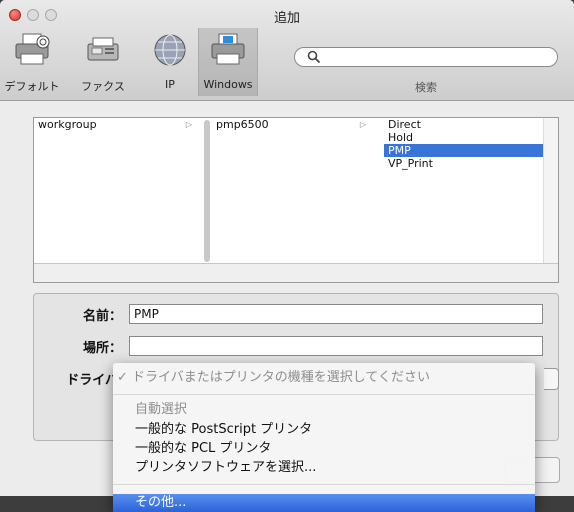  What do you see at coordinates (170, 50) in the screenshot?
I see `globe-icon` at bounding box center [170, 50].